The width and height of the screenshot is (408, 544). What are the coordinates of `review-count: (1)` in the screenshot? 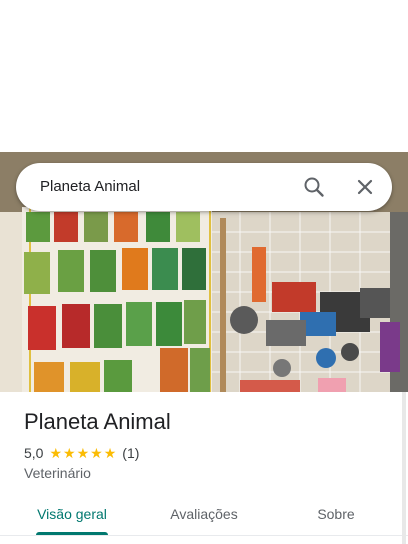 It's located at (130, 453).